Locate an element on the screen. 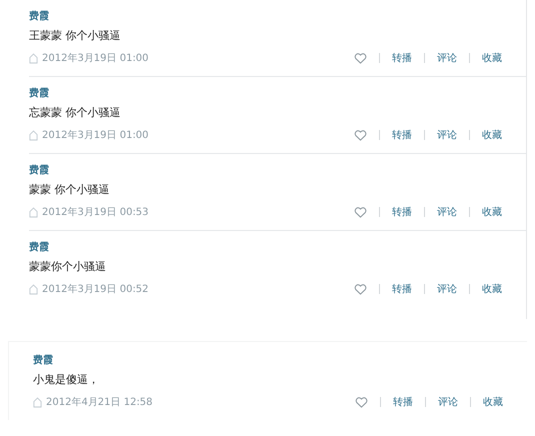 The width and height of the screenshot is (535, 436). post-time: 2012年3月19日 00:53 is located at coordinates (95, 212).